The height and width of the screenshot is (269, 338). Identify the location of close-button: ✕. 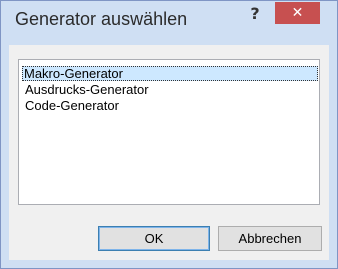
(297, 13).